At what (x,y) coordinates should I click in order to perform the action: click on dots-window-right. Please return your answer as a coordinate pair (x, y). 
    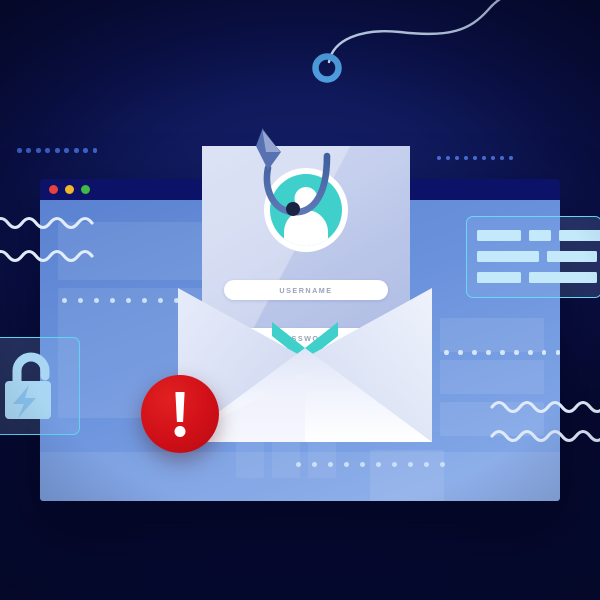
    Looking at the image, I should click on (502, 352).